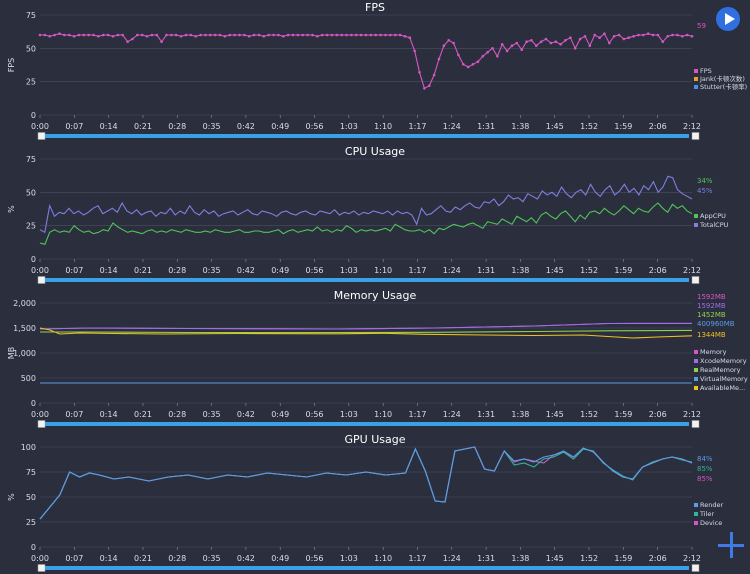 This screenshot has width=750, height=574. Describe the element at coordinates (74, 558) in the screenshot. I see `x-tick-label: 0:07` at that location.